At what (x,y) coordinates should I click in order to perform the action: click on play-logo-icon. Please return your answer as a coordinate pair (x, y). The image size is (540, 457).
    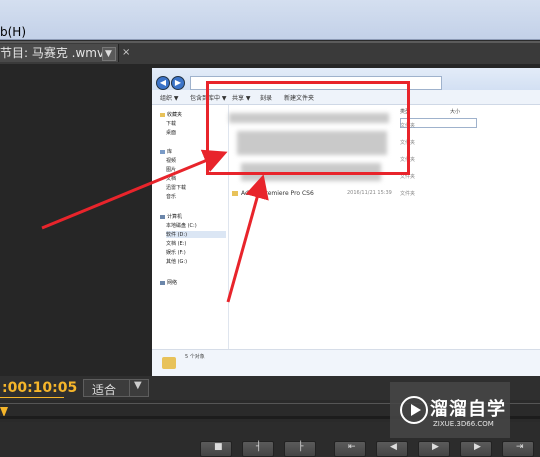
    Looking at the image, I should click on (414, 410).